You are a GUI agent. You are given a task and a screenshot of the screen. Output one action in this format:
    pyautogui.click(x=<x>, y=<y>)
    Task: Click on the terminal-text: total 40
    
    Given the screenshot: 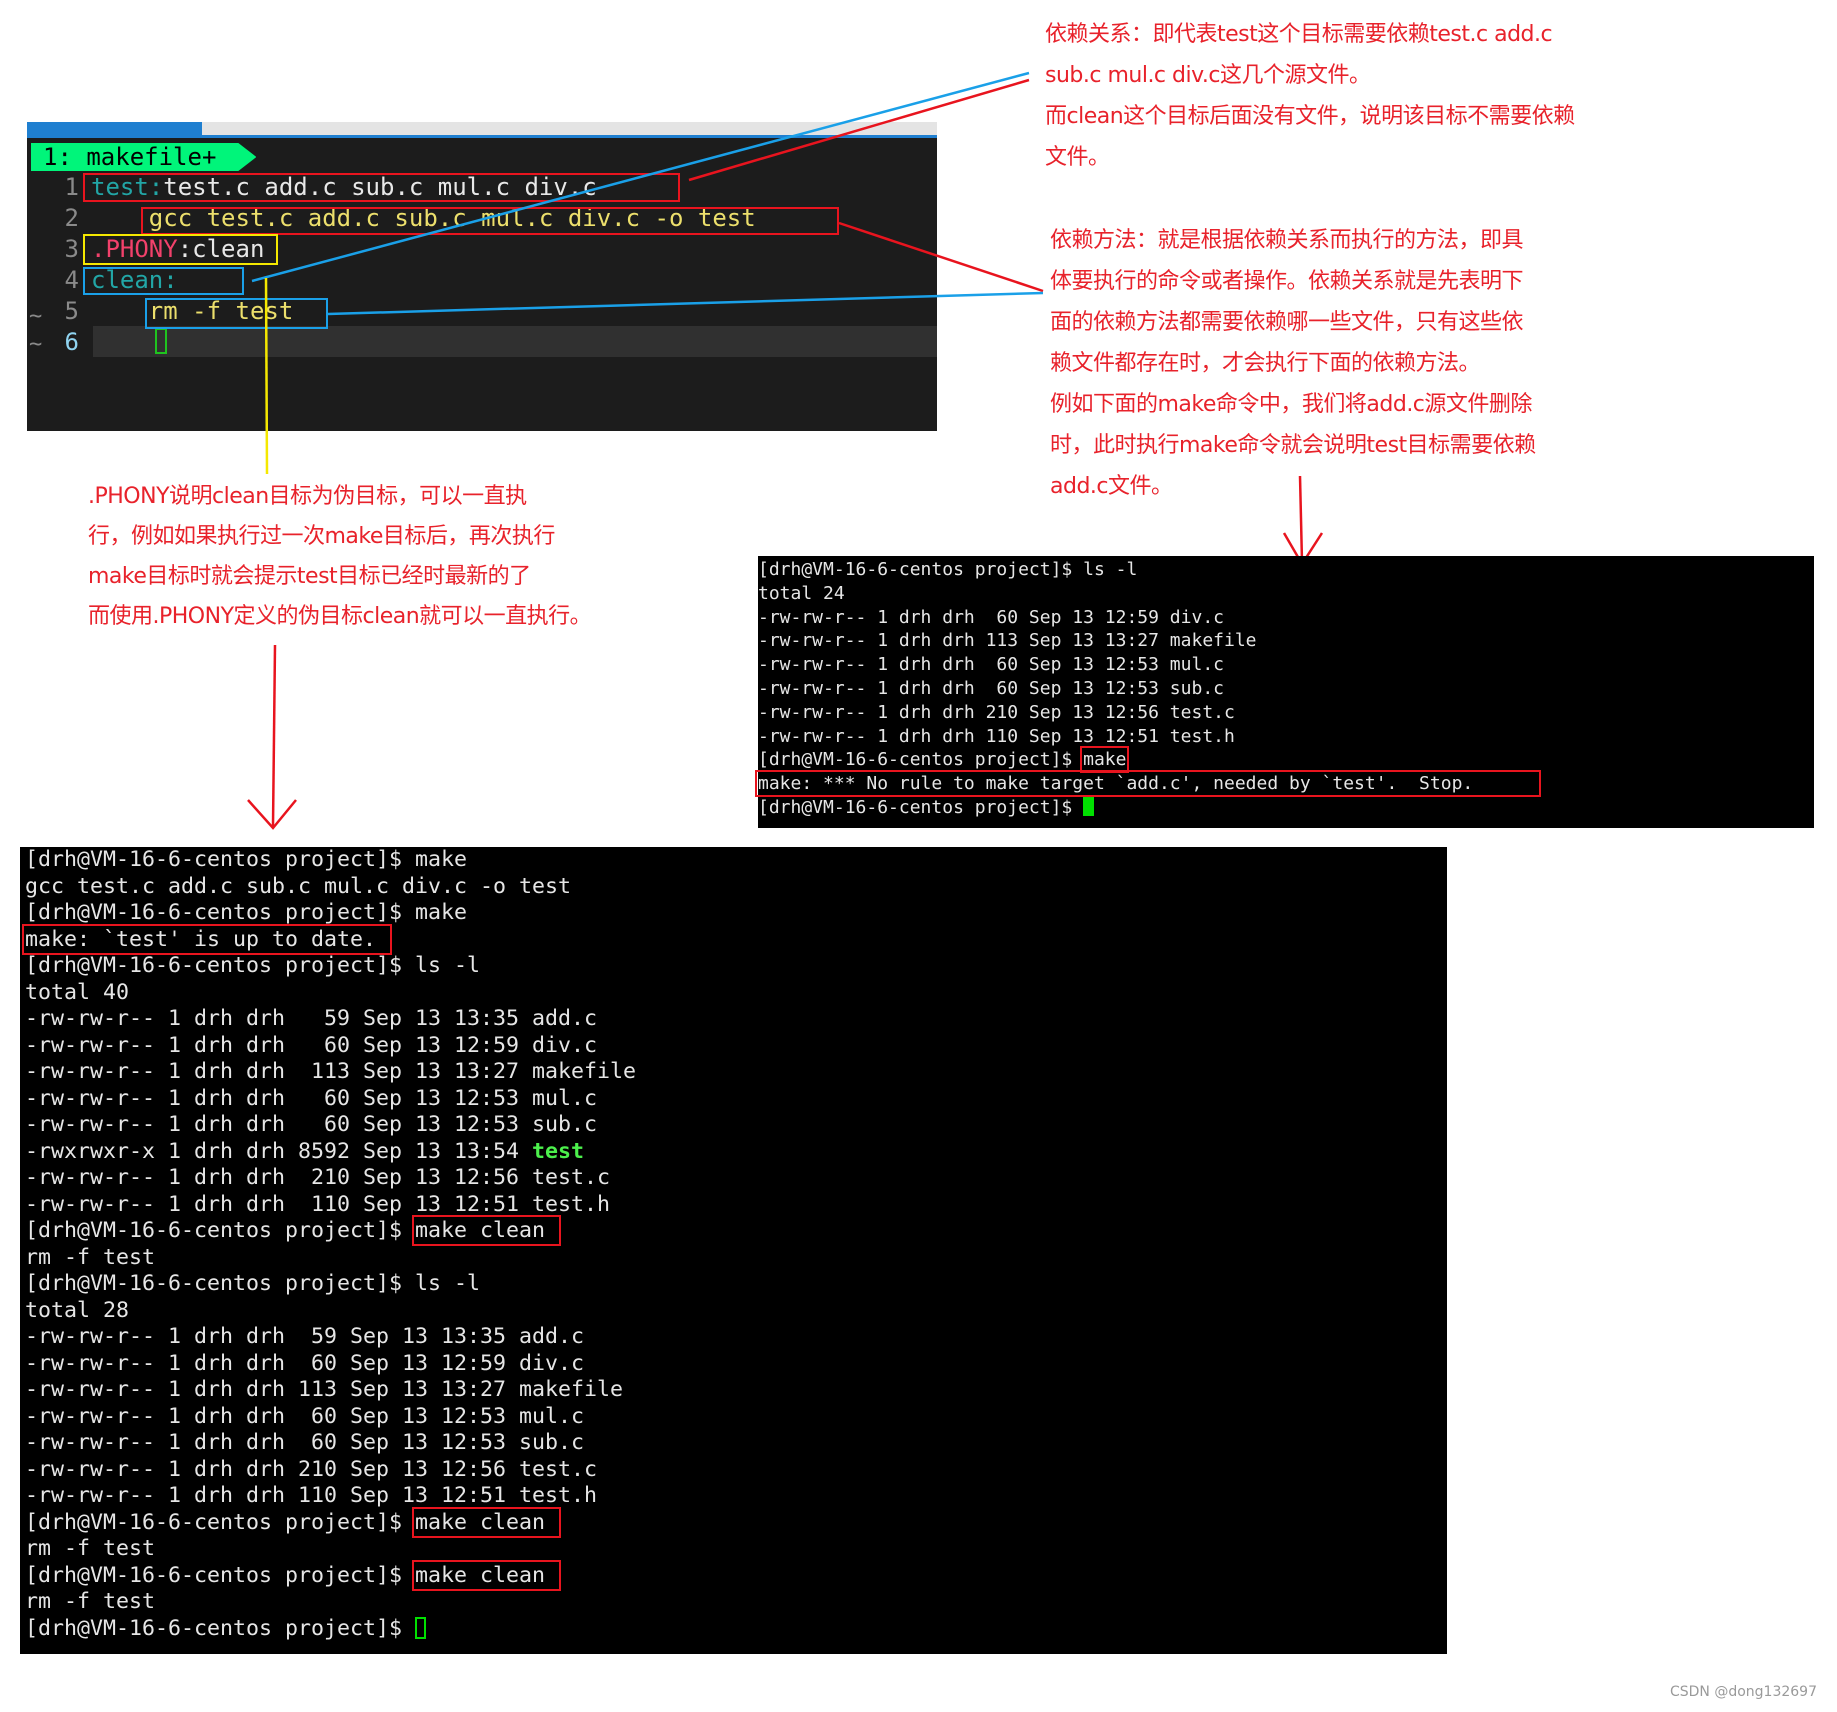 What is the action you would take?
    pyautogui.click(x=77, y=992)
    